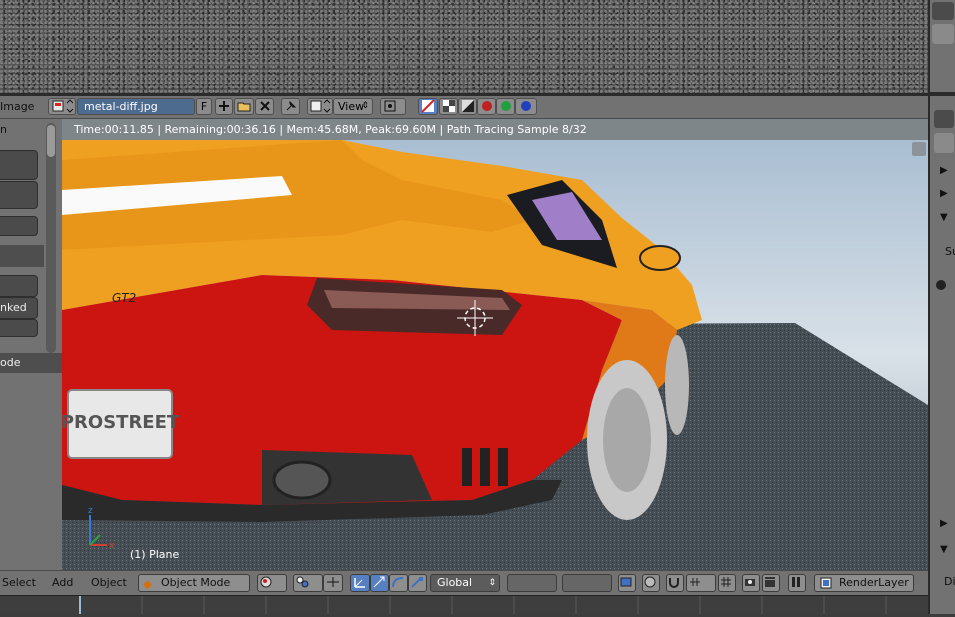 The height and width of the screenshot is (617, 955). I want to click on properties-toggle-icon, so click(944, 119).